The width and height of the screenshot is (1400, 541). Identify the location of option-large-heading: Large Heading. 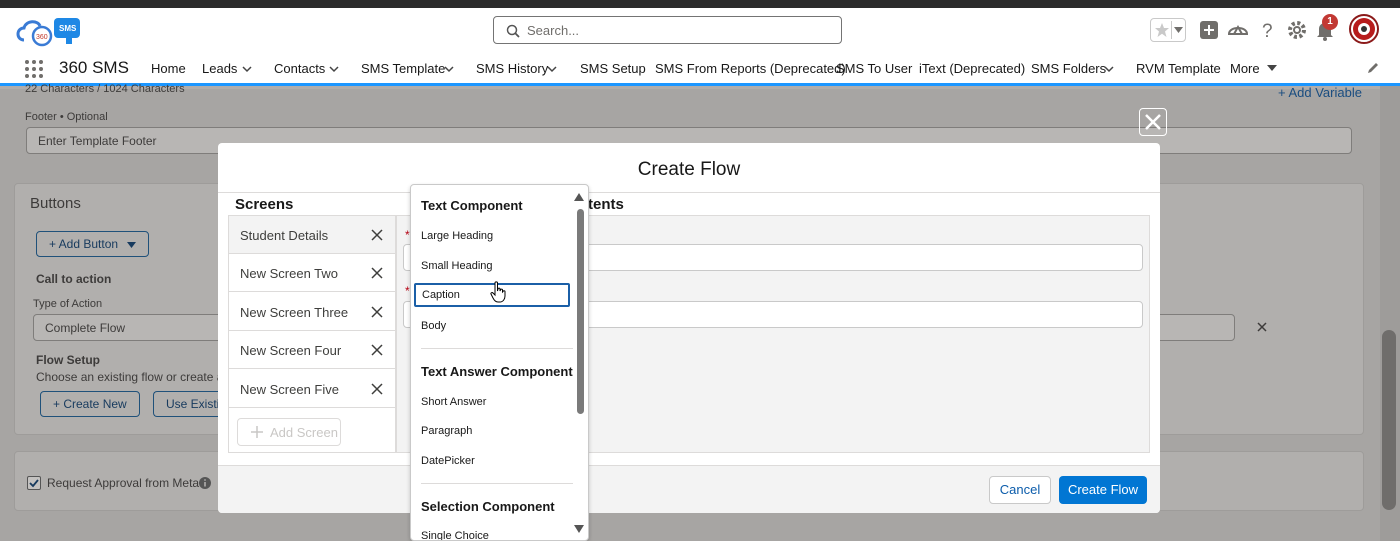
(457, 236).